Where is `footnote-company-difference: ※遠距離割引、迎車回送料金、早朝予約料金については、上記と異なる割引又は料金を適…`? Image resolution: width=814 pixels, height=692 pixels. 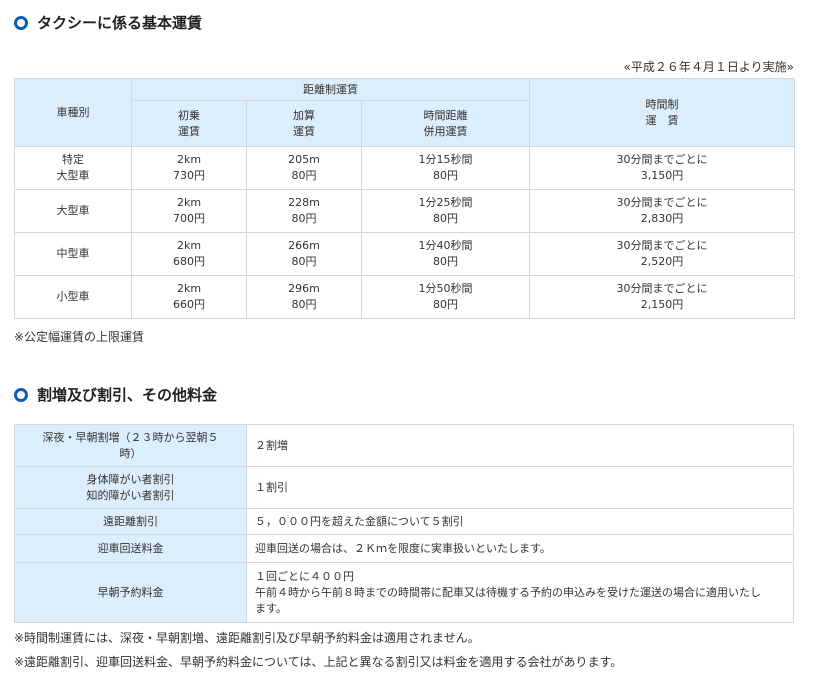 footnote-company-difference: ※遠距離割引、迎車回送料金、早朝予約料金については、上記と異なる割引又は料金を適… is located at coordinates (318, 662).